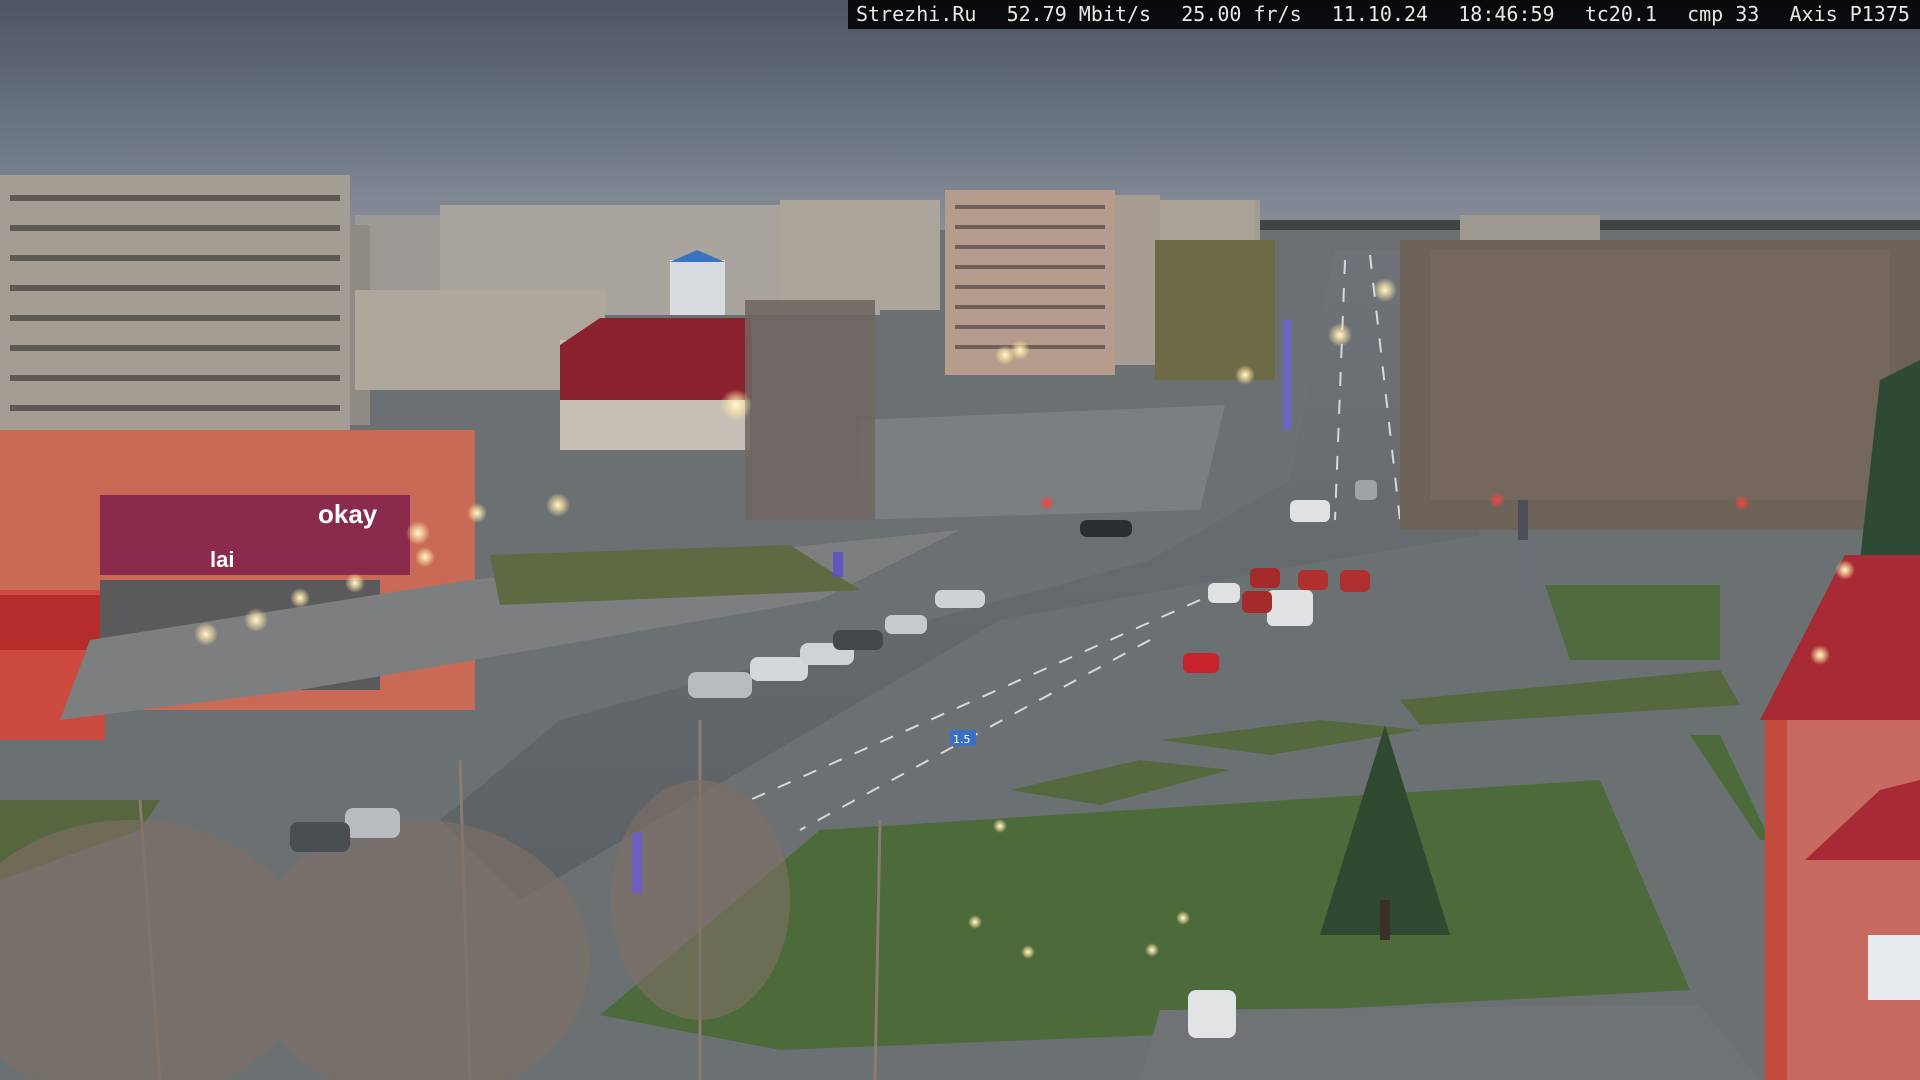 The image size is (1920, 1080). What do you see at coordinates (222, 559) in the screenshot?
I see `store-sign-small: lai` at bounding box center [222, 559].